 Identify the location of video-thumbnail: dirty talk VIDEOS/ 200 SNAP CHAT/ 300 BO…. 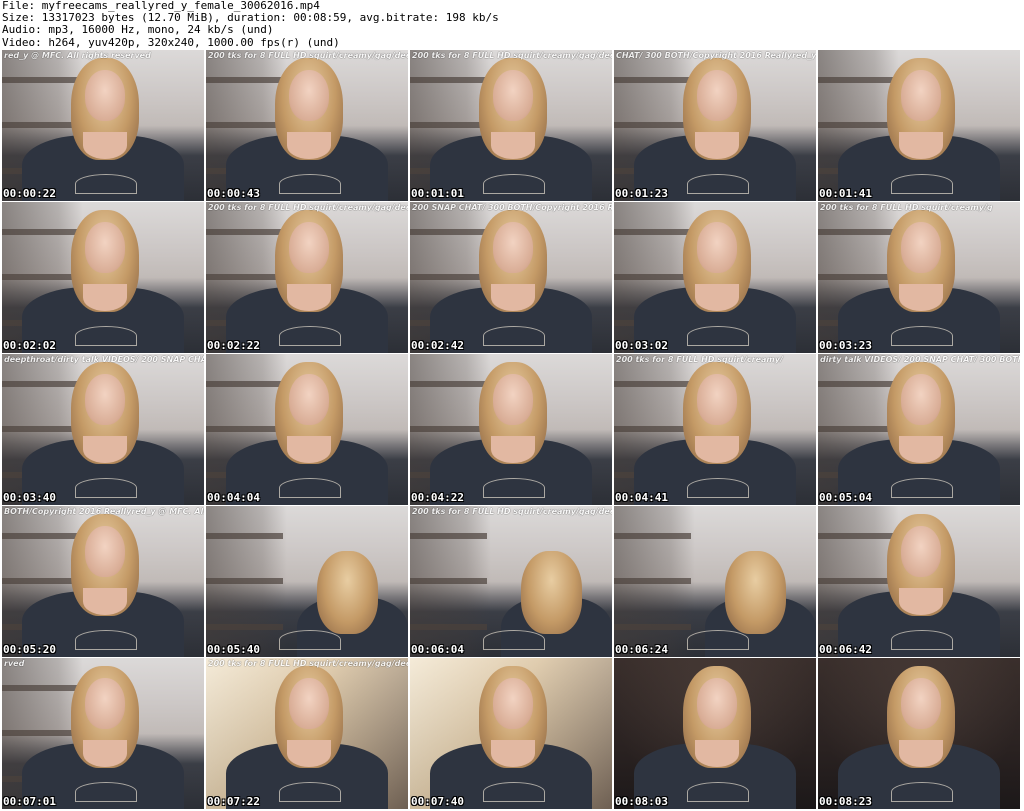
(919, 429).